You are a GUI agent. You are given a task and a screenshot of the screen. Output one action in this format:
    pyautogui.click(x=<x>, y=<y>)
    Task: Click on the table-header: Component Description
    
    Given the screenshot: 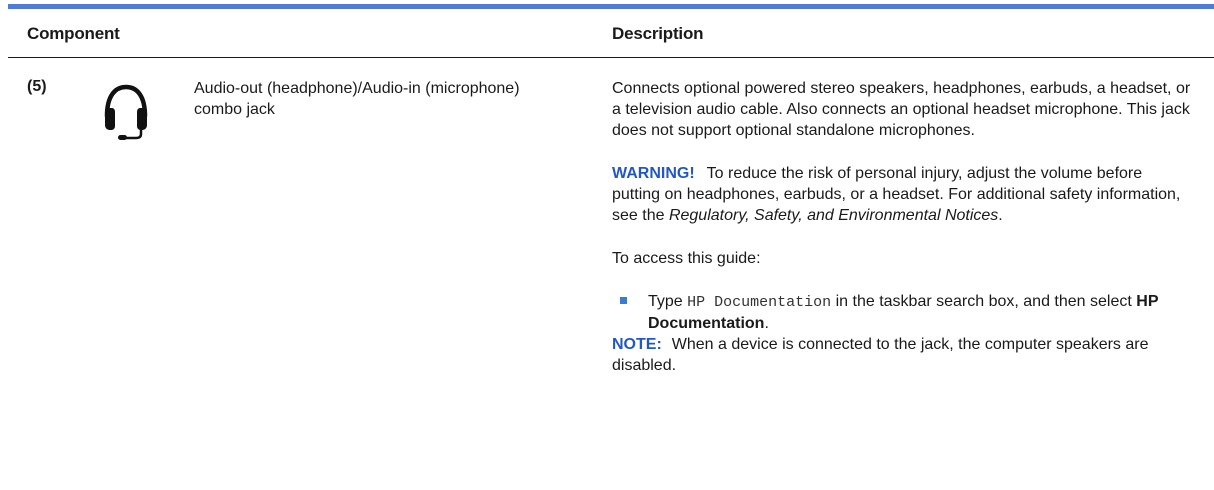 What is the action you would take?
    pyautogui.click(x=611, y=33)
    